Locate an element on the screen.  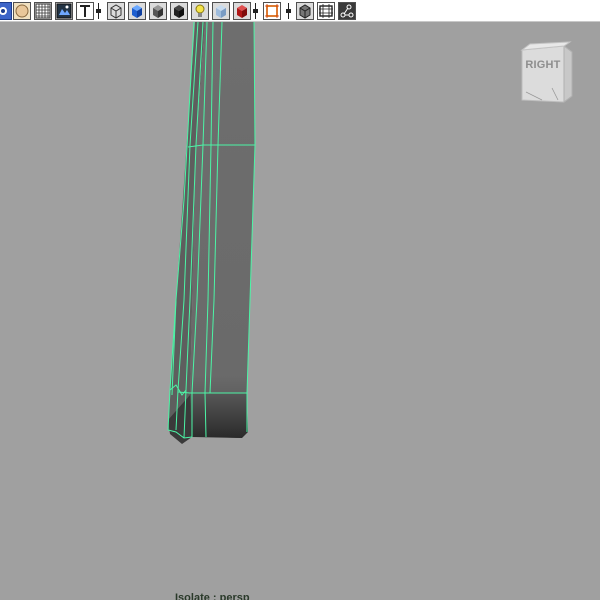
image-plane-icon is located at coordinates (64, 11).